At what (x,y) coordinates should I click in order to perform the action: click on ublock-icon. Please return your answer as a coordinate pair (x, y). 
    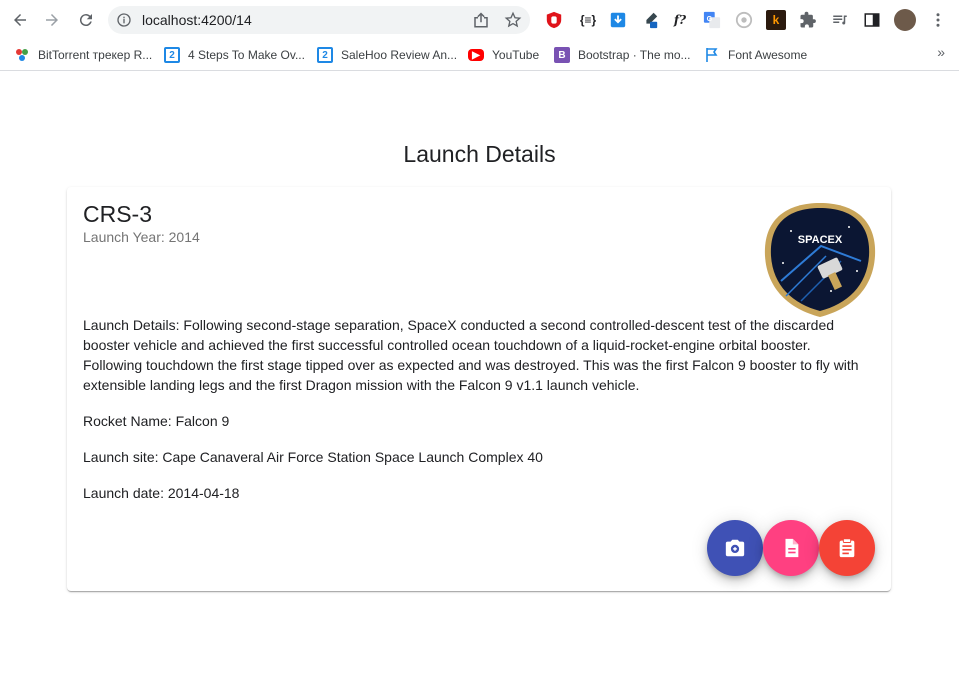
    Looking at the image, I should click on (554, 20).